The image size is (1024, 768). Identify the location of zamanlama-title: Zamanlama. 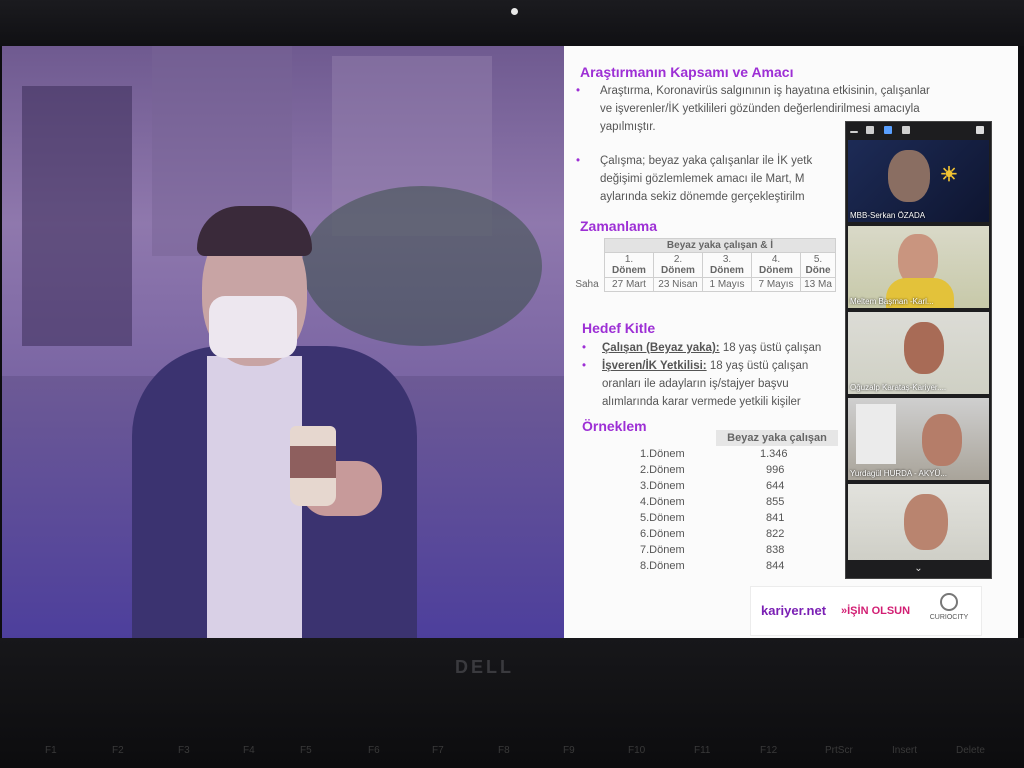
(619, 226).